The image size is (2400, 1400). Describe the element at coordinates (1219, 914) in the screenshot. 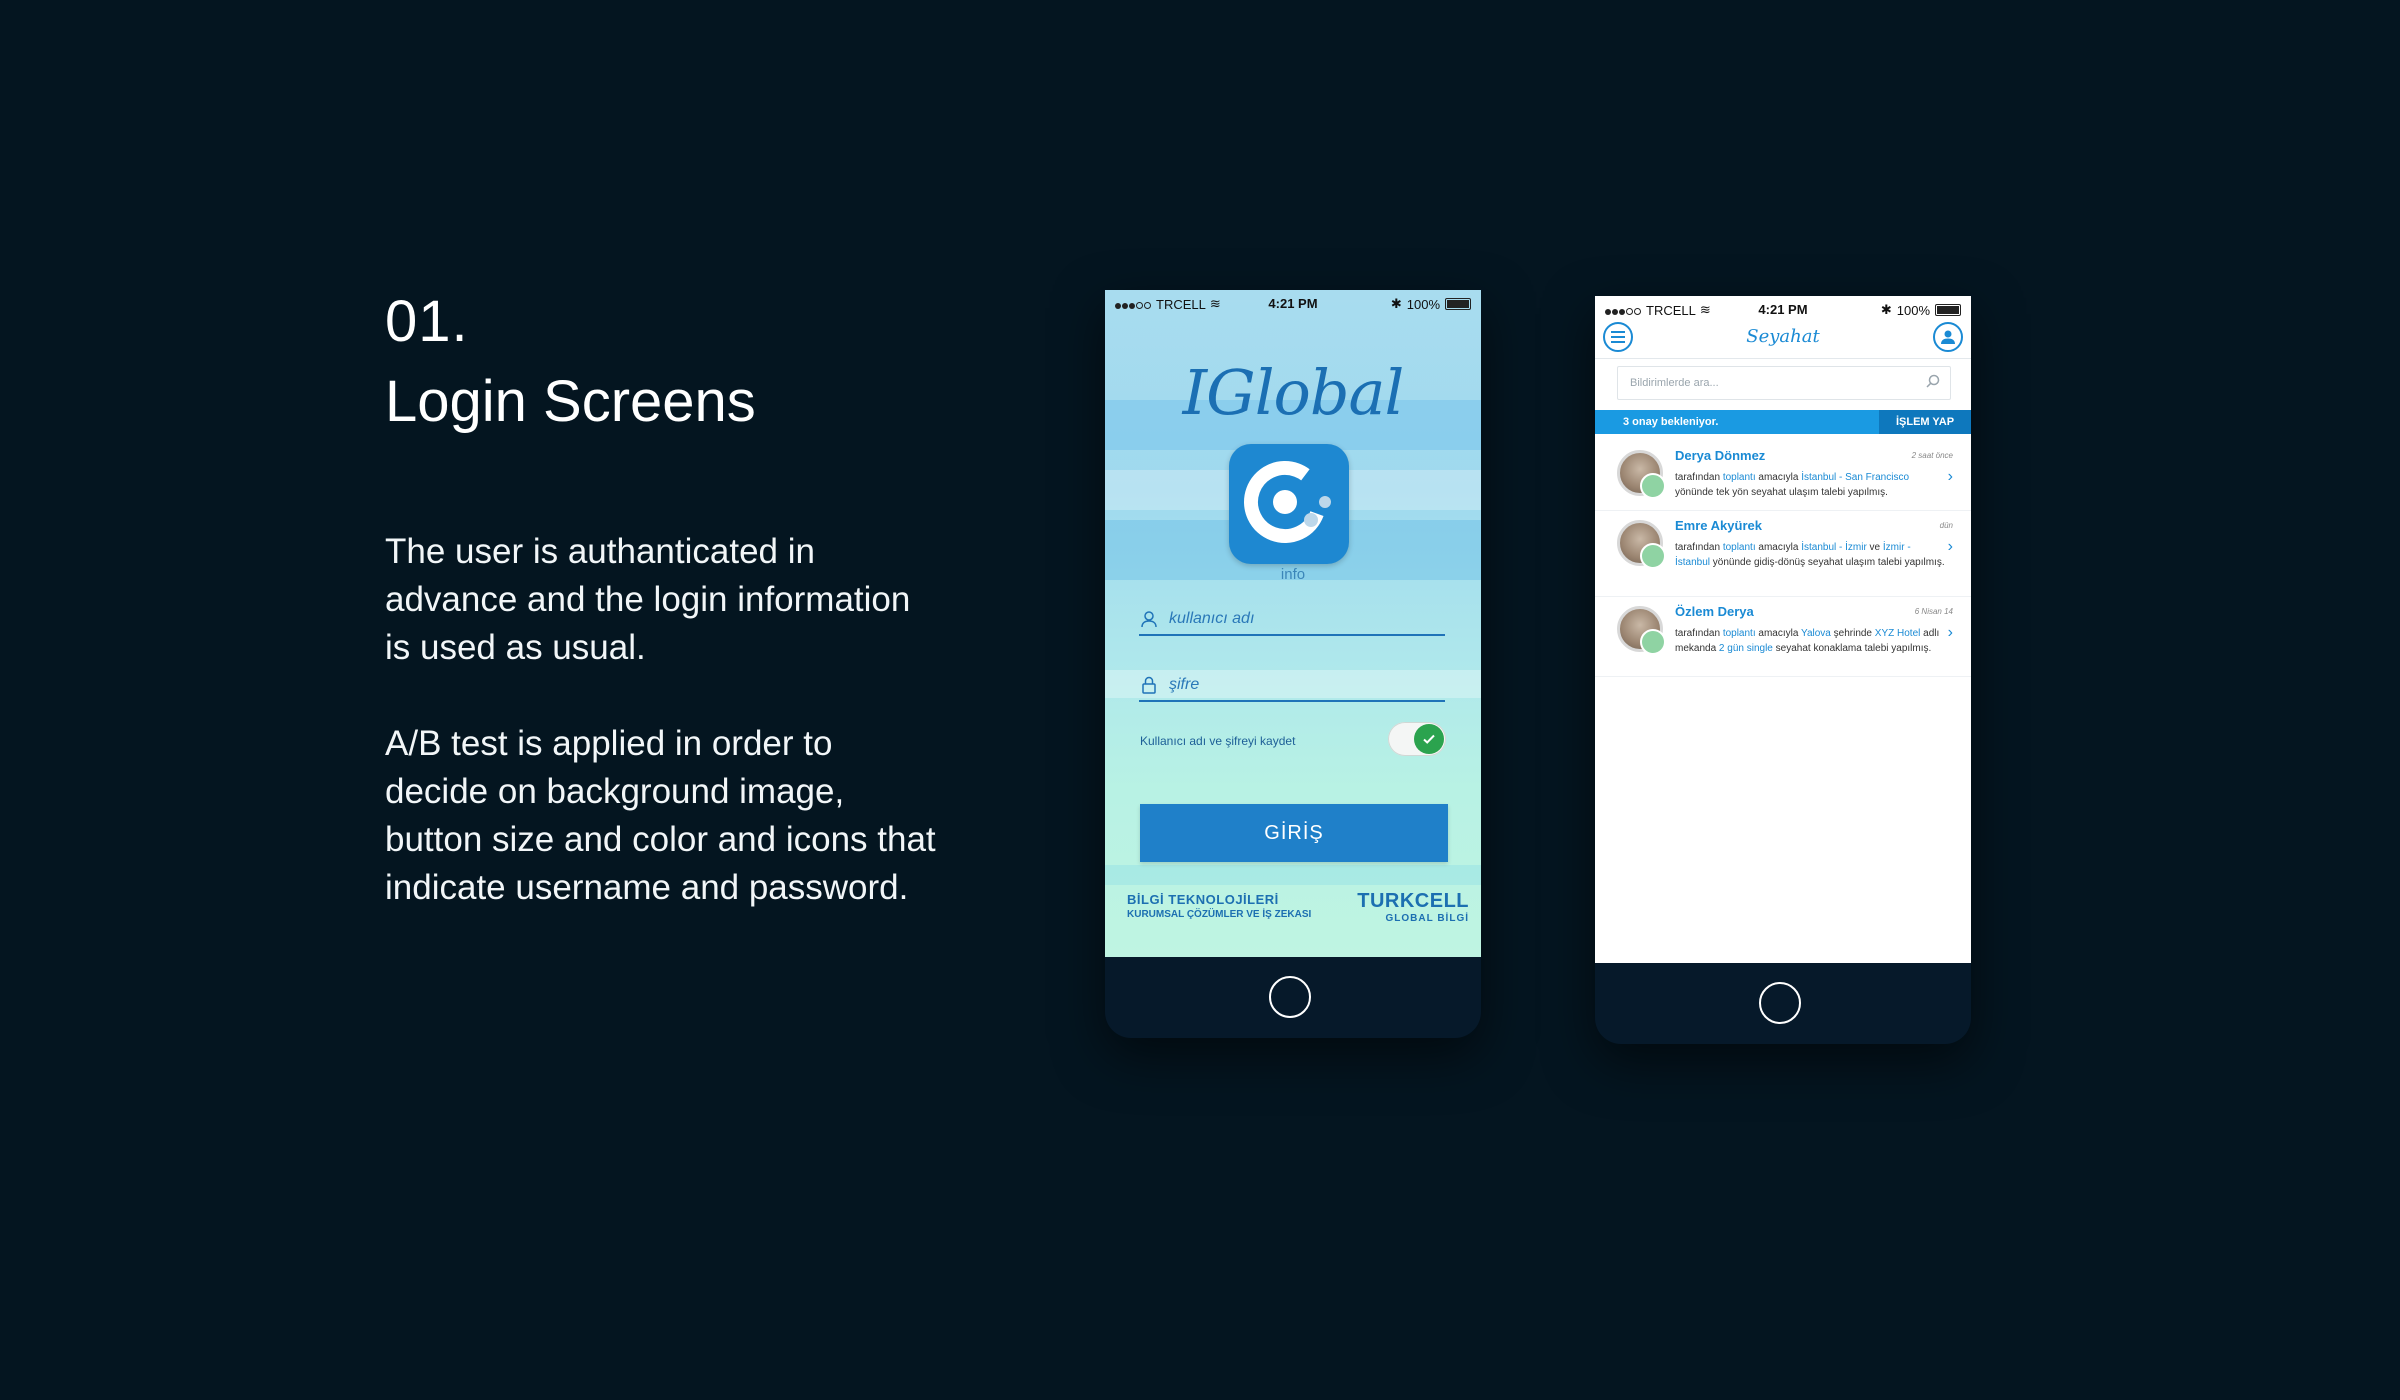

I see `footer-left-line2: KURUMSAL ÇÖZÜMLER VE İŞ ZEKASI` at that location.